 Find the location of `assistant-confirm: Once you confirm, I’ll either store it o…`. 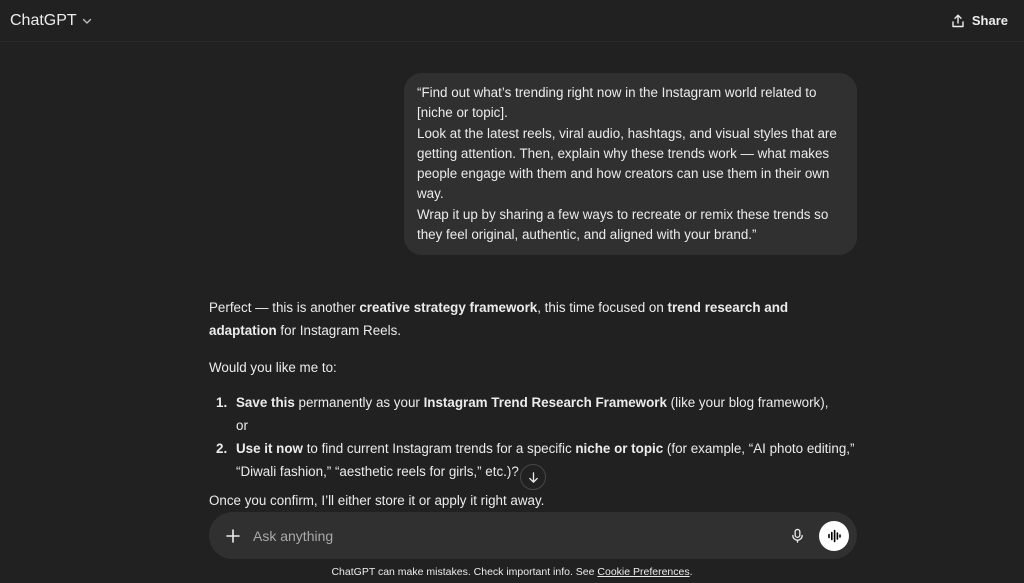

assistant-confirm: Once you confirm, I’ll either store it o… is located at coordinates (377, 500).